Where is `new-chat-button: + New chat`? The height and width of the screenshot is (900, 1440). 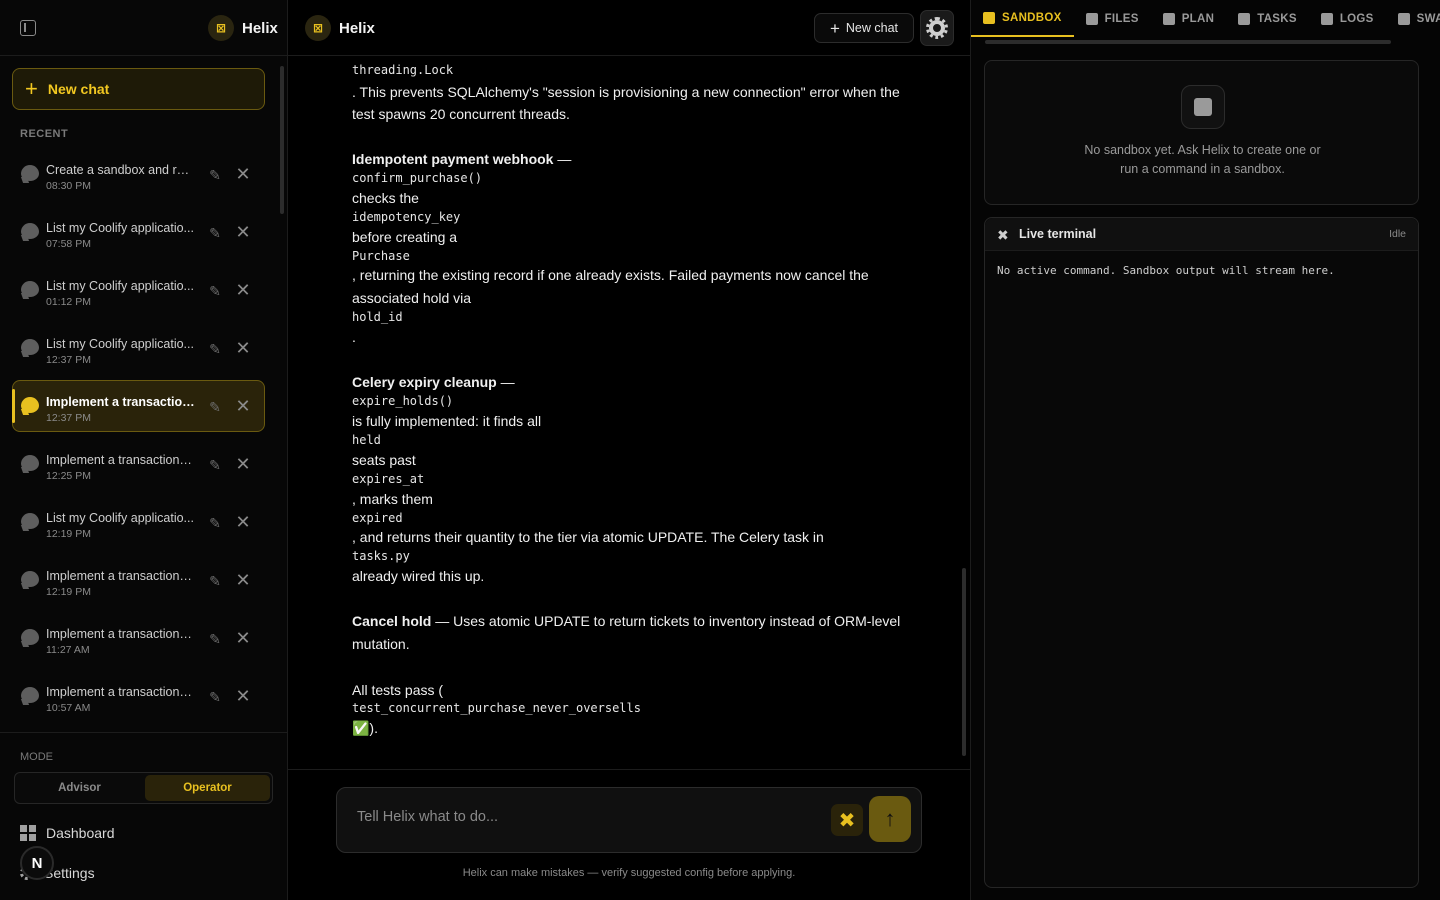 new-chat-button: + New chat is located at coordinates (138, 89).